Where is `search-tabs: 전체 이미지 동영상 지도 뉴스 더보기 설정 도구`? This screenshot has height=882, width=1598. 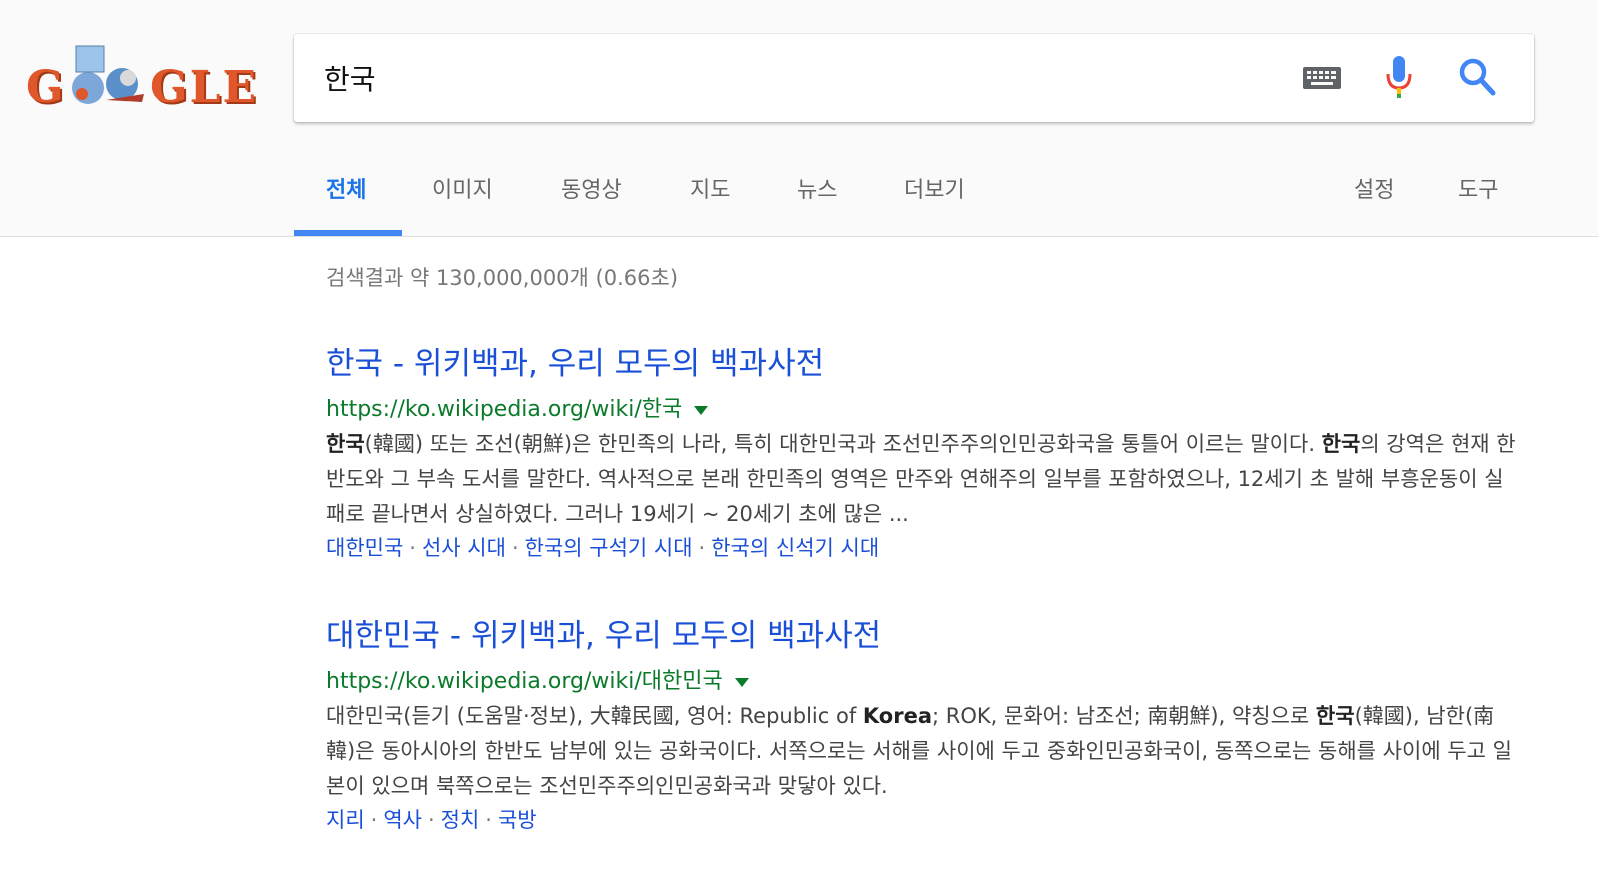 search-tabs: 전체 이미지 동영상 지도 뉴스 더보기 설정 도구 is located at coordinates (799, 193).